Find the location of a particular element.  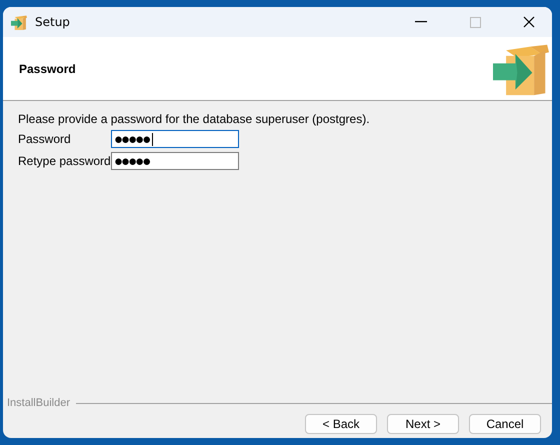

wizard-button: Next > is located at coordinates (423, 424).